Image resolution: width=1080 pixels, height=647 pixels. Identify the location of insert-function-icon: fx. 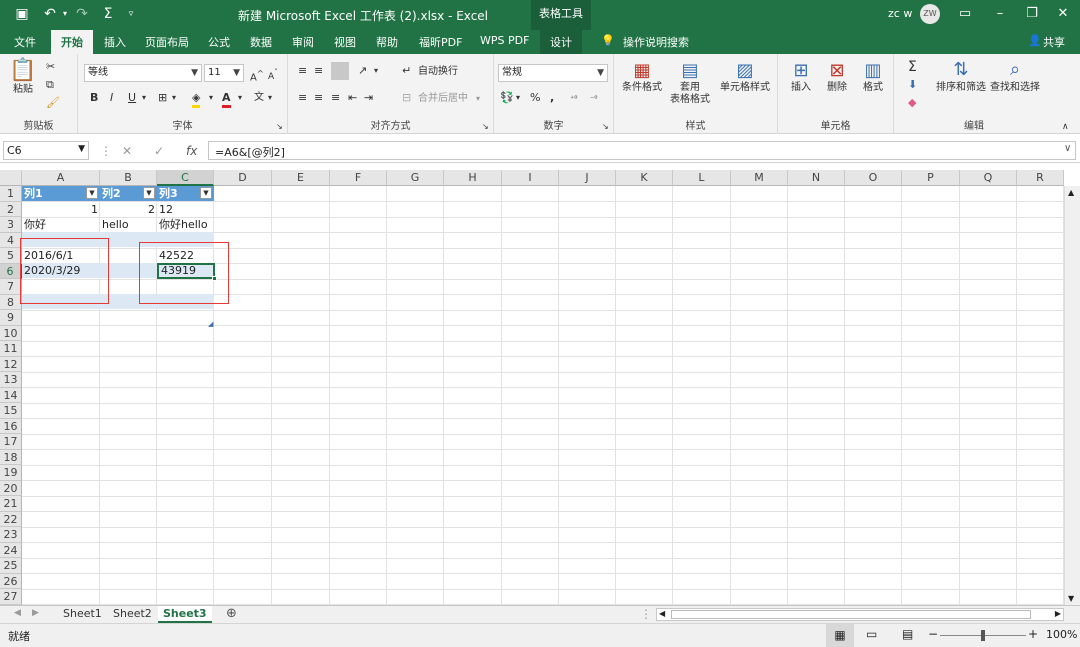
(191, 151).